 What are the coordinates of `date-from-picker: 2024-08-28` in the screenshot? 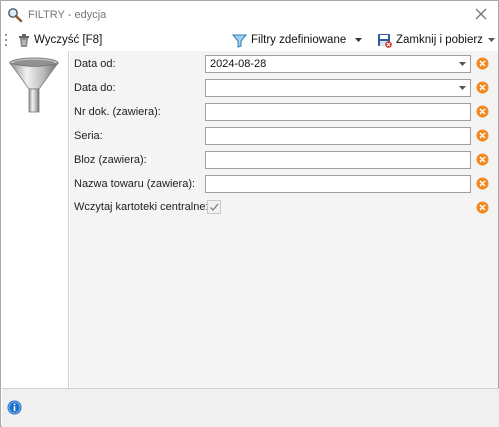 It's located at (338, 64).